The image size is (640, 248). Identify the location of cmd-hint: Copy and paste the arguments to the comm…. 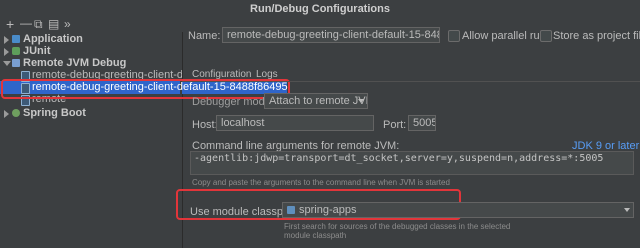
(321, 182).